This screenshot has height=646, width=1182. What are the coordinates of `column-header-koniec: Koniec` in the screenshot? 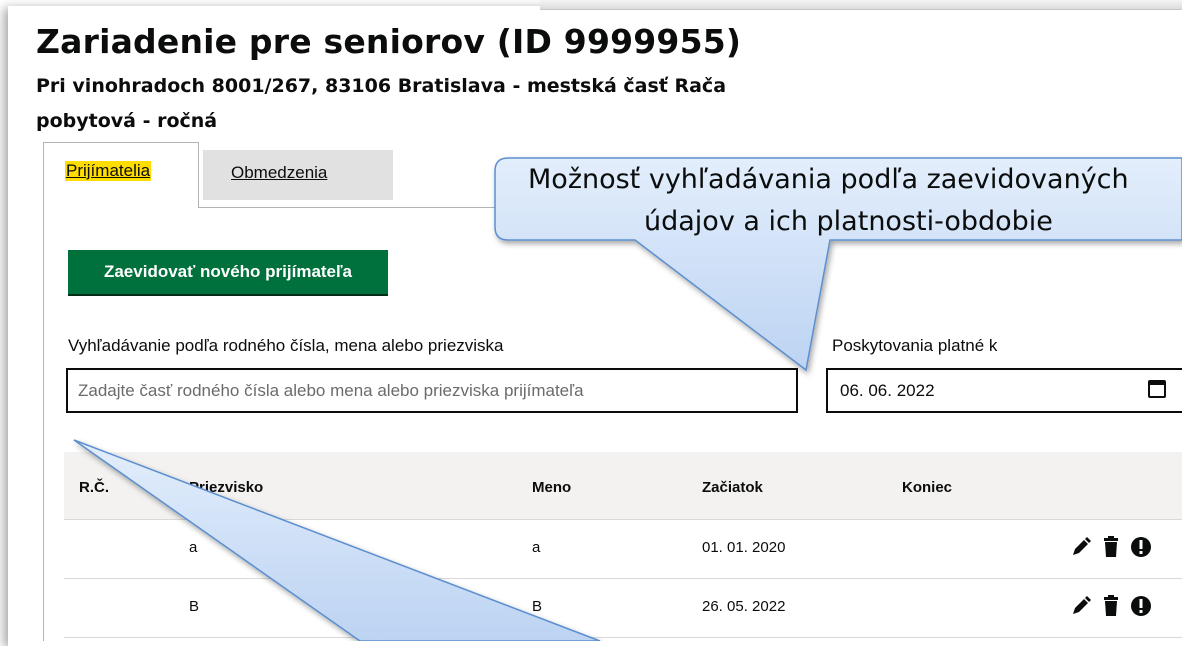 It's located at (927, 487).